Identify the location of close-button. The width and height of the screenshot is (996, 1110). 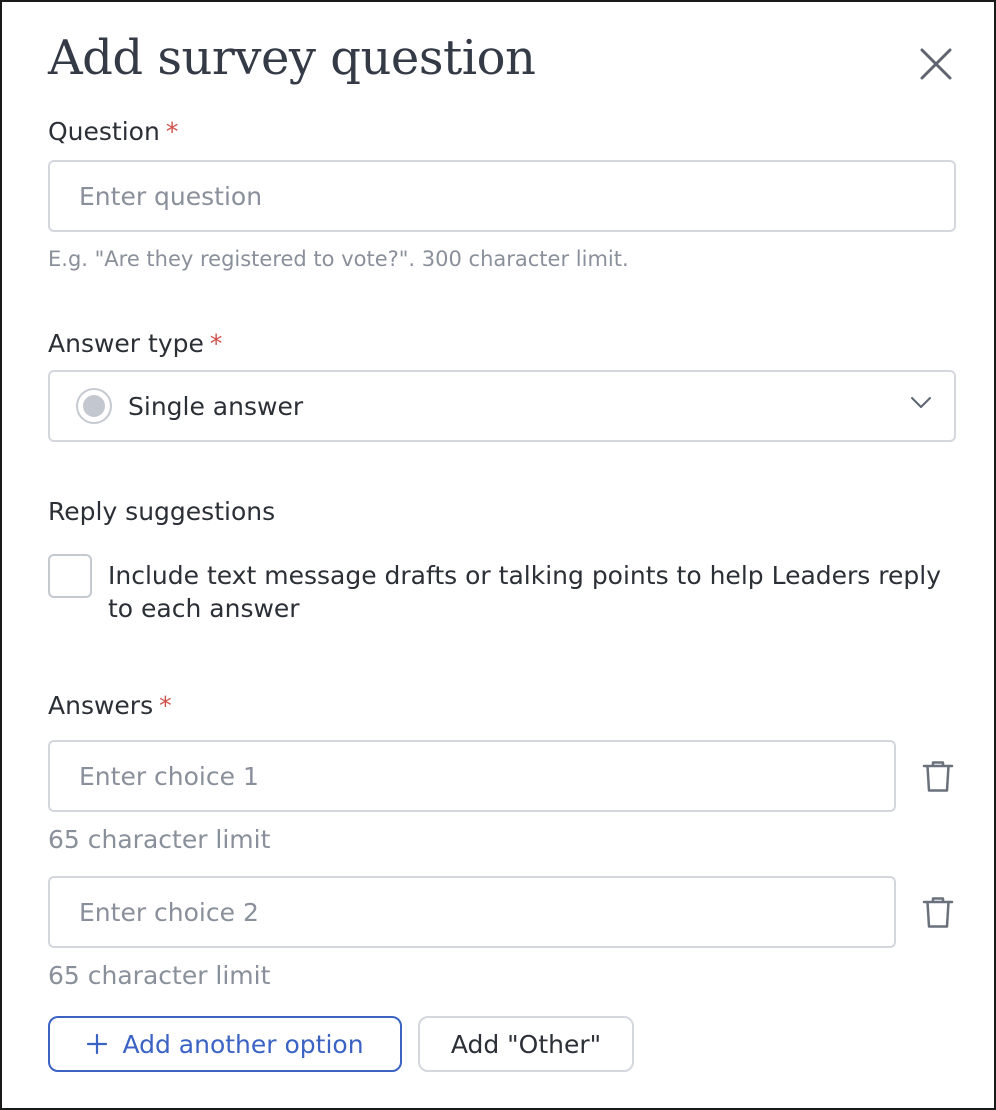
(936, 64).